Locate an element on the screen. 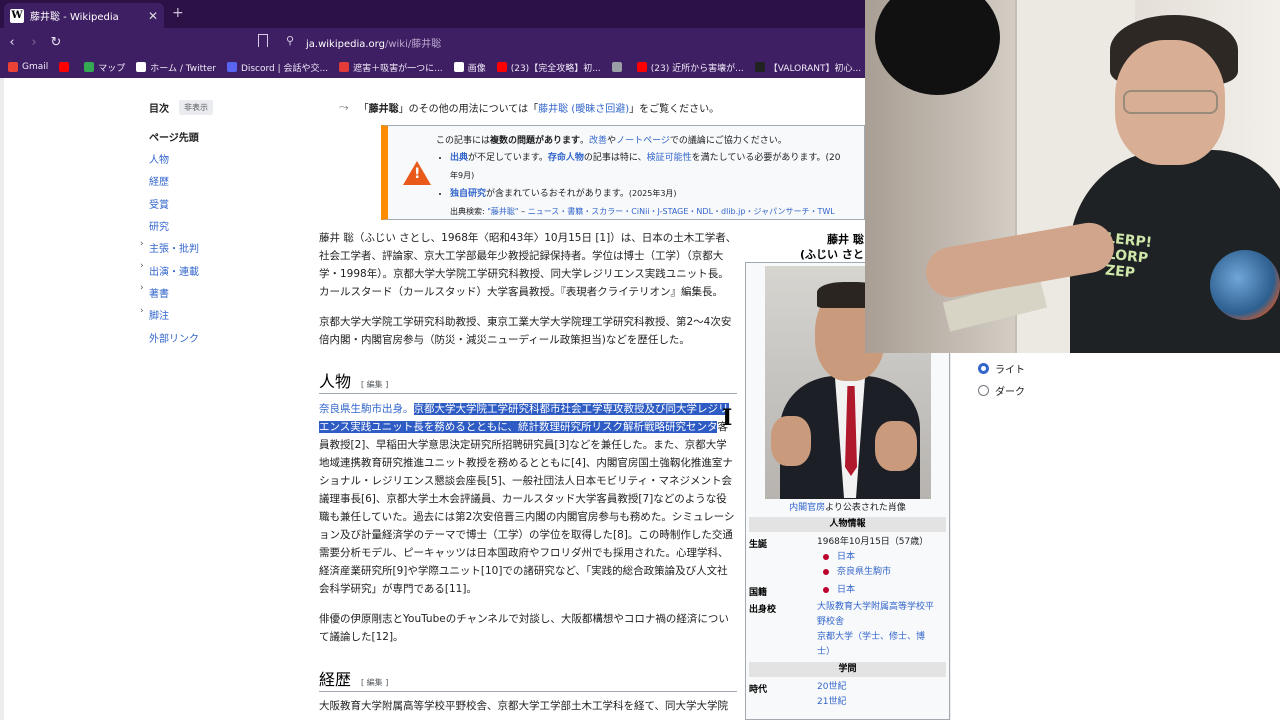 This screenshot has height=720, width=1280. infobox-section-person: 人物情報 is located at coordinates (847, 524).